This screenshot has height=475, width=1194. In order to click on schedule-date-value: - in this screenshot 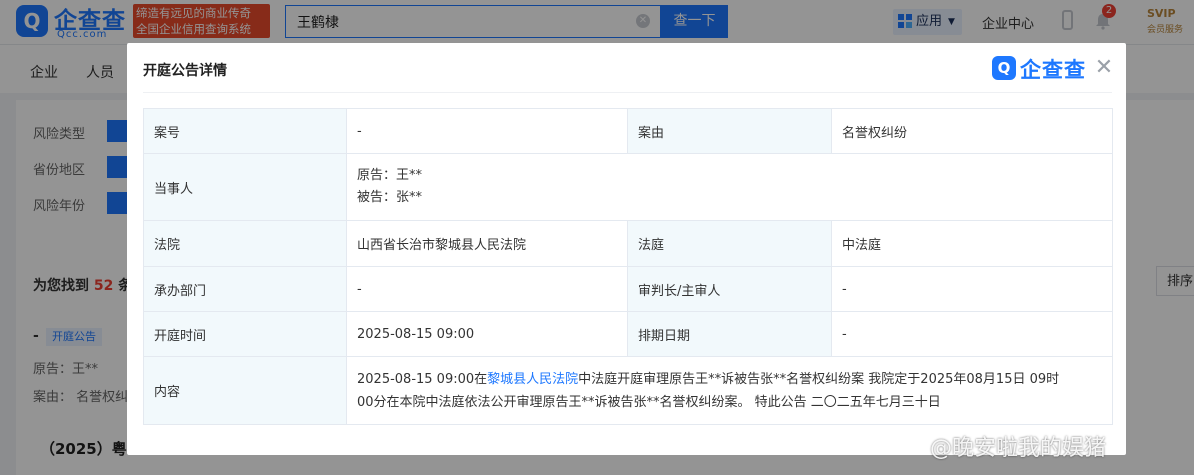, I will do `click(972, 334)`.